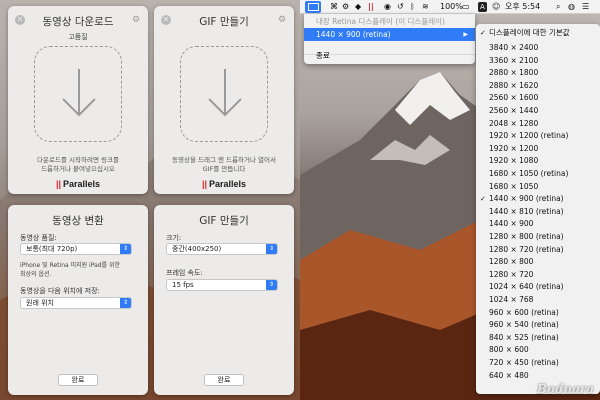 Image resolution: width=600 pixels, height=400 pixels. What do you see at coordinates (538, 86) in the screenshot?
I see `resolution-item: 2880 × 1620` at bounding box center [538, 86].